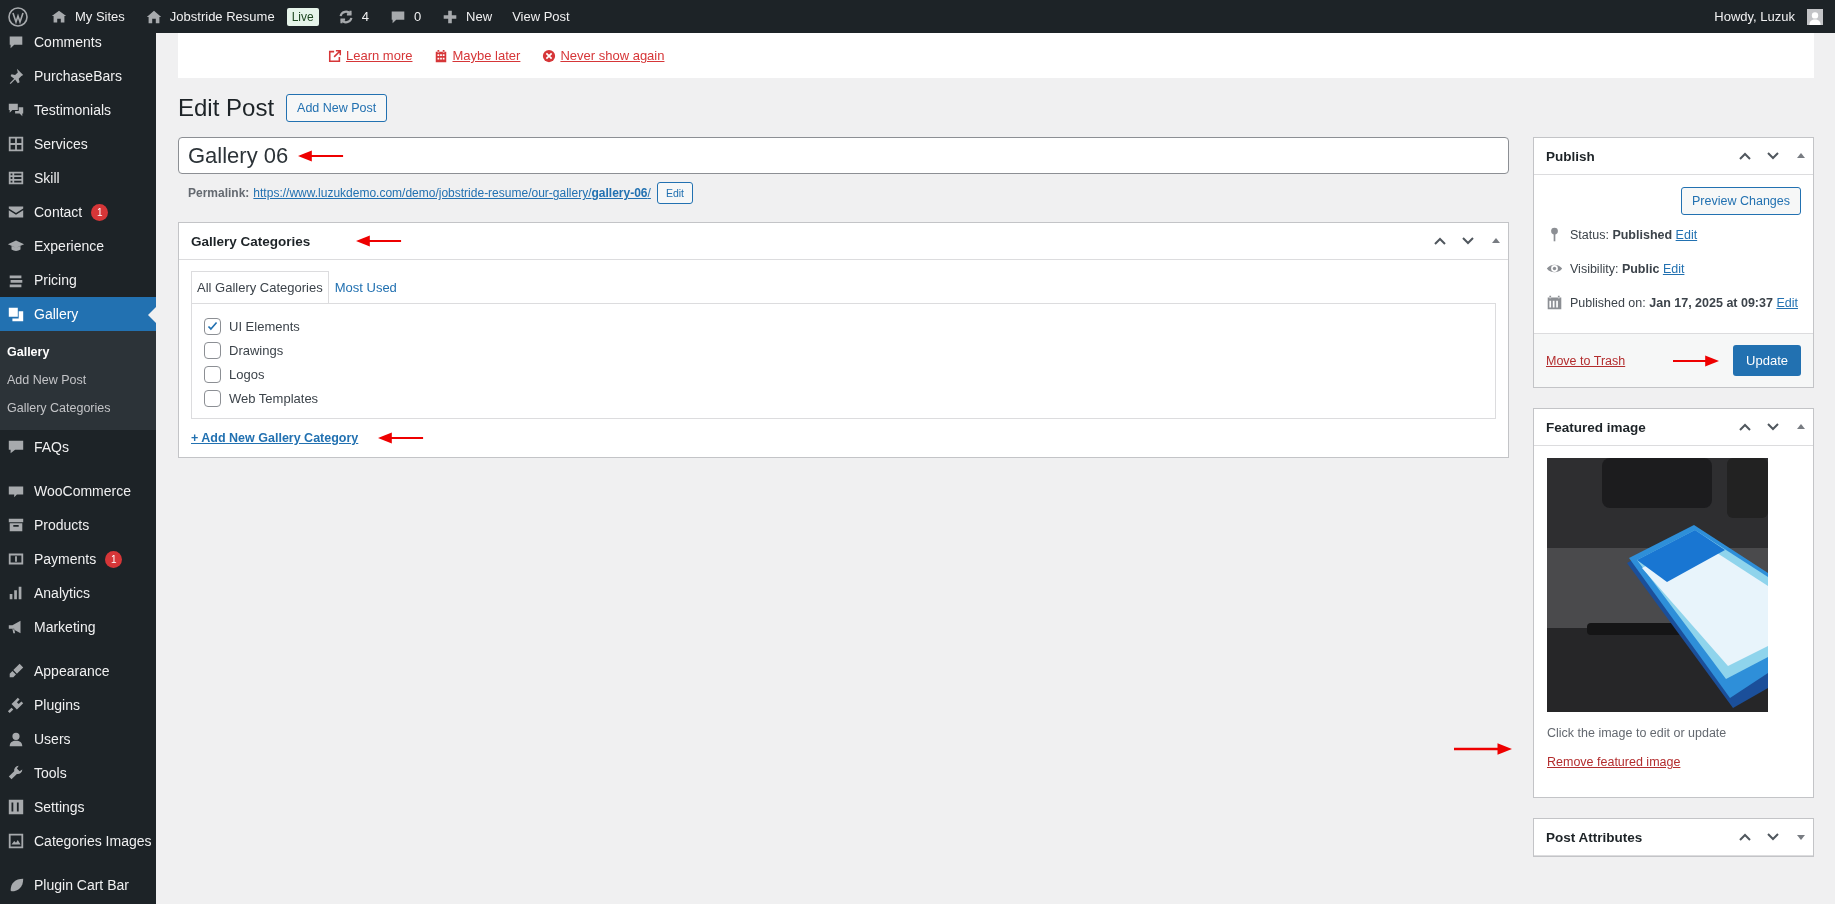  I want to click on menu-item: Tools, so click(78, 773).